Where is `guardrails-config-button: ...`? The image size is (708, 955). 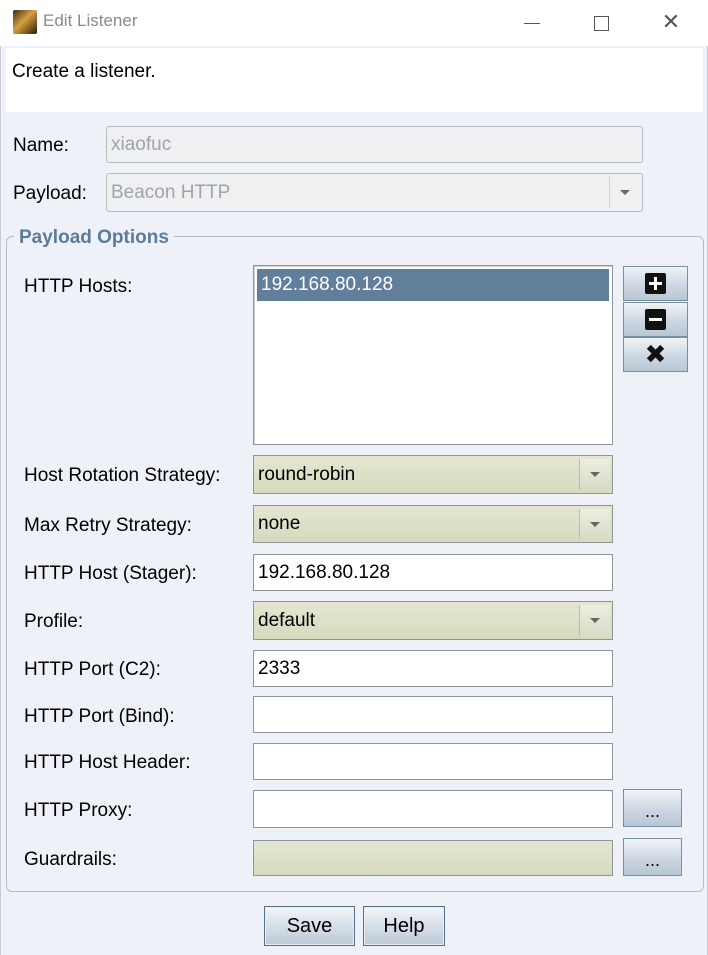
guardrails-config-button: ... is located at coordinates (652, 857).